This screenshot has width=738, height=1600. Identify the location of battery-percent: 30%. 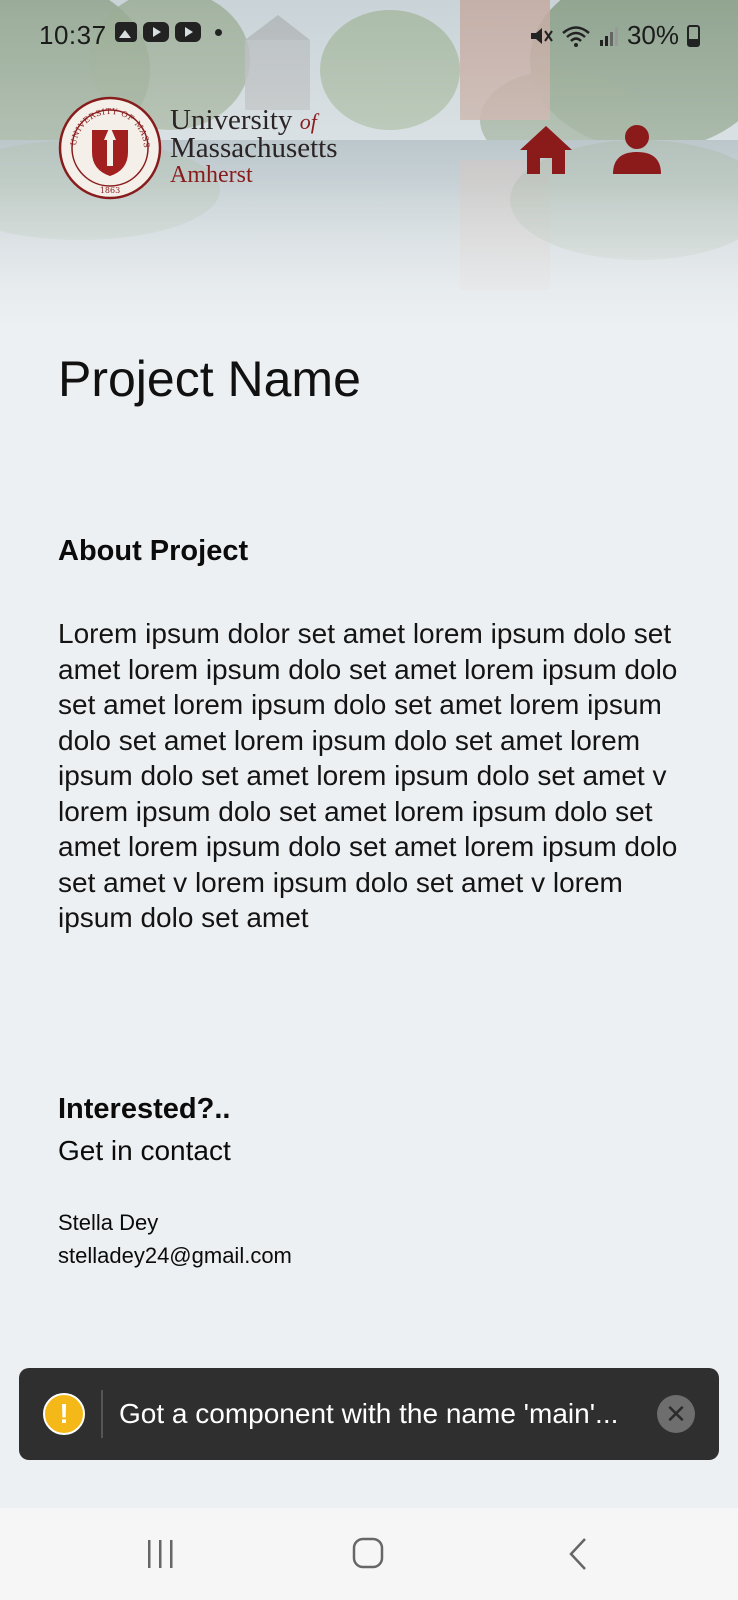
(652, 35).